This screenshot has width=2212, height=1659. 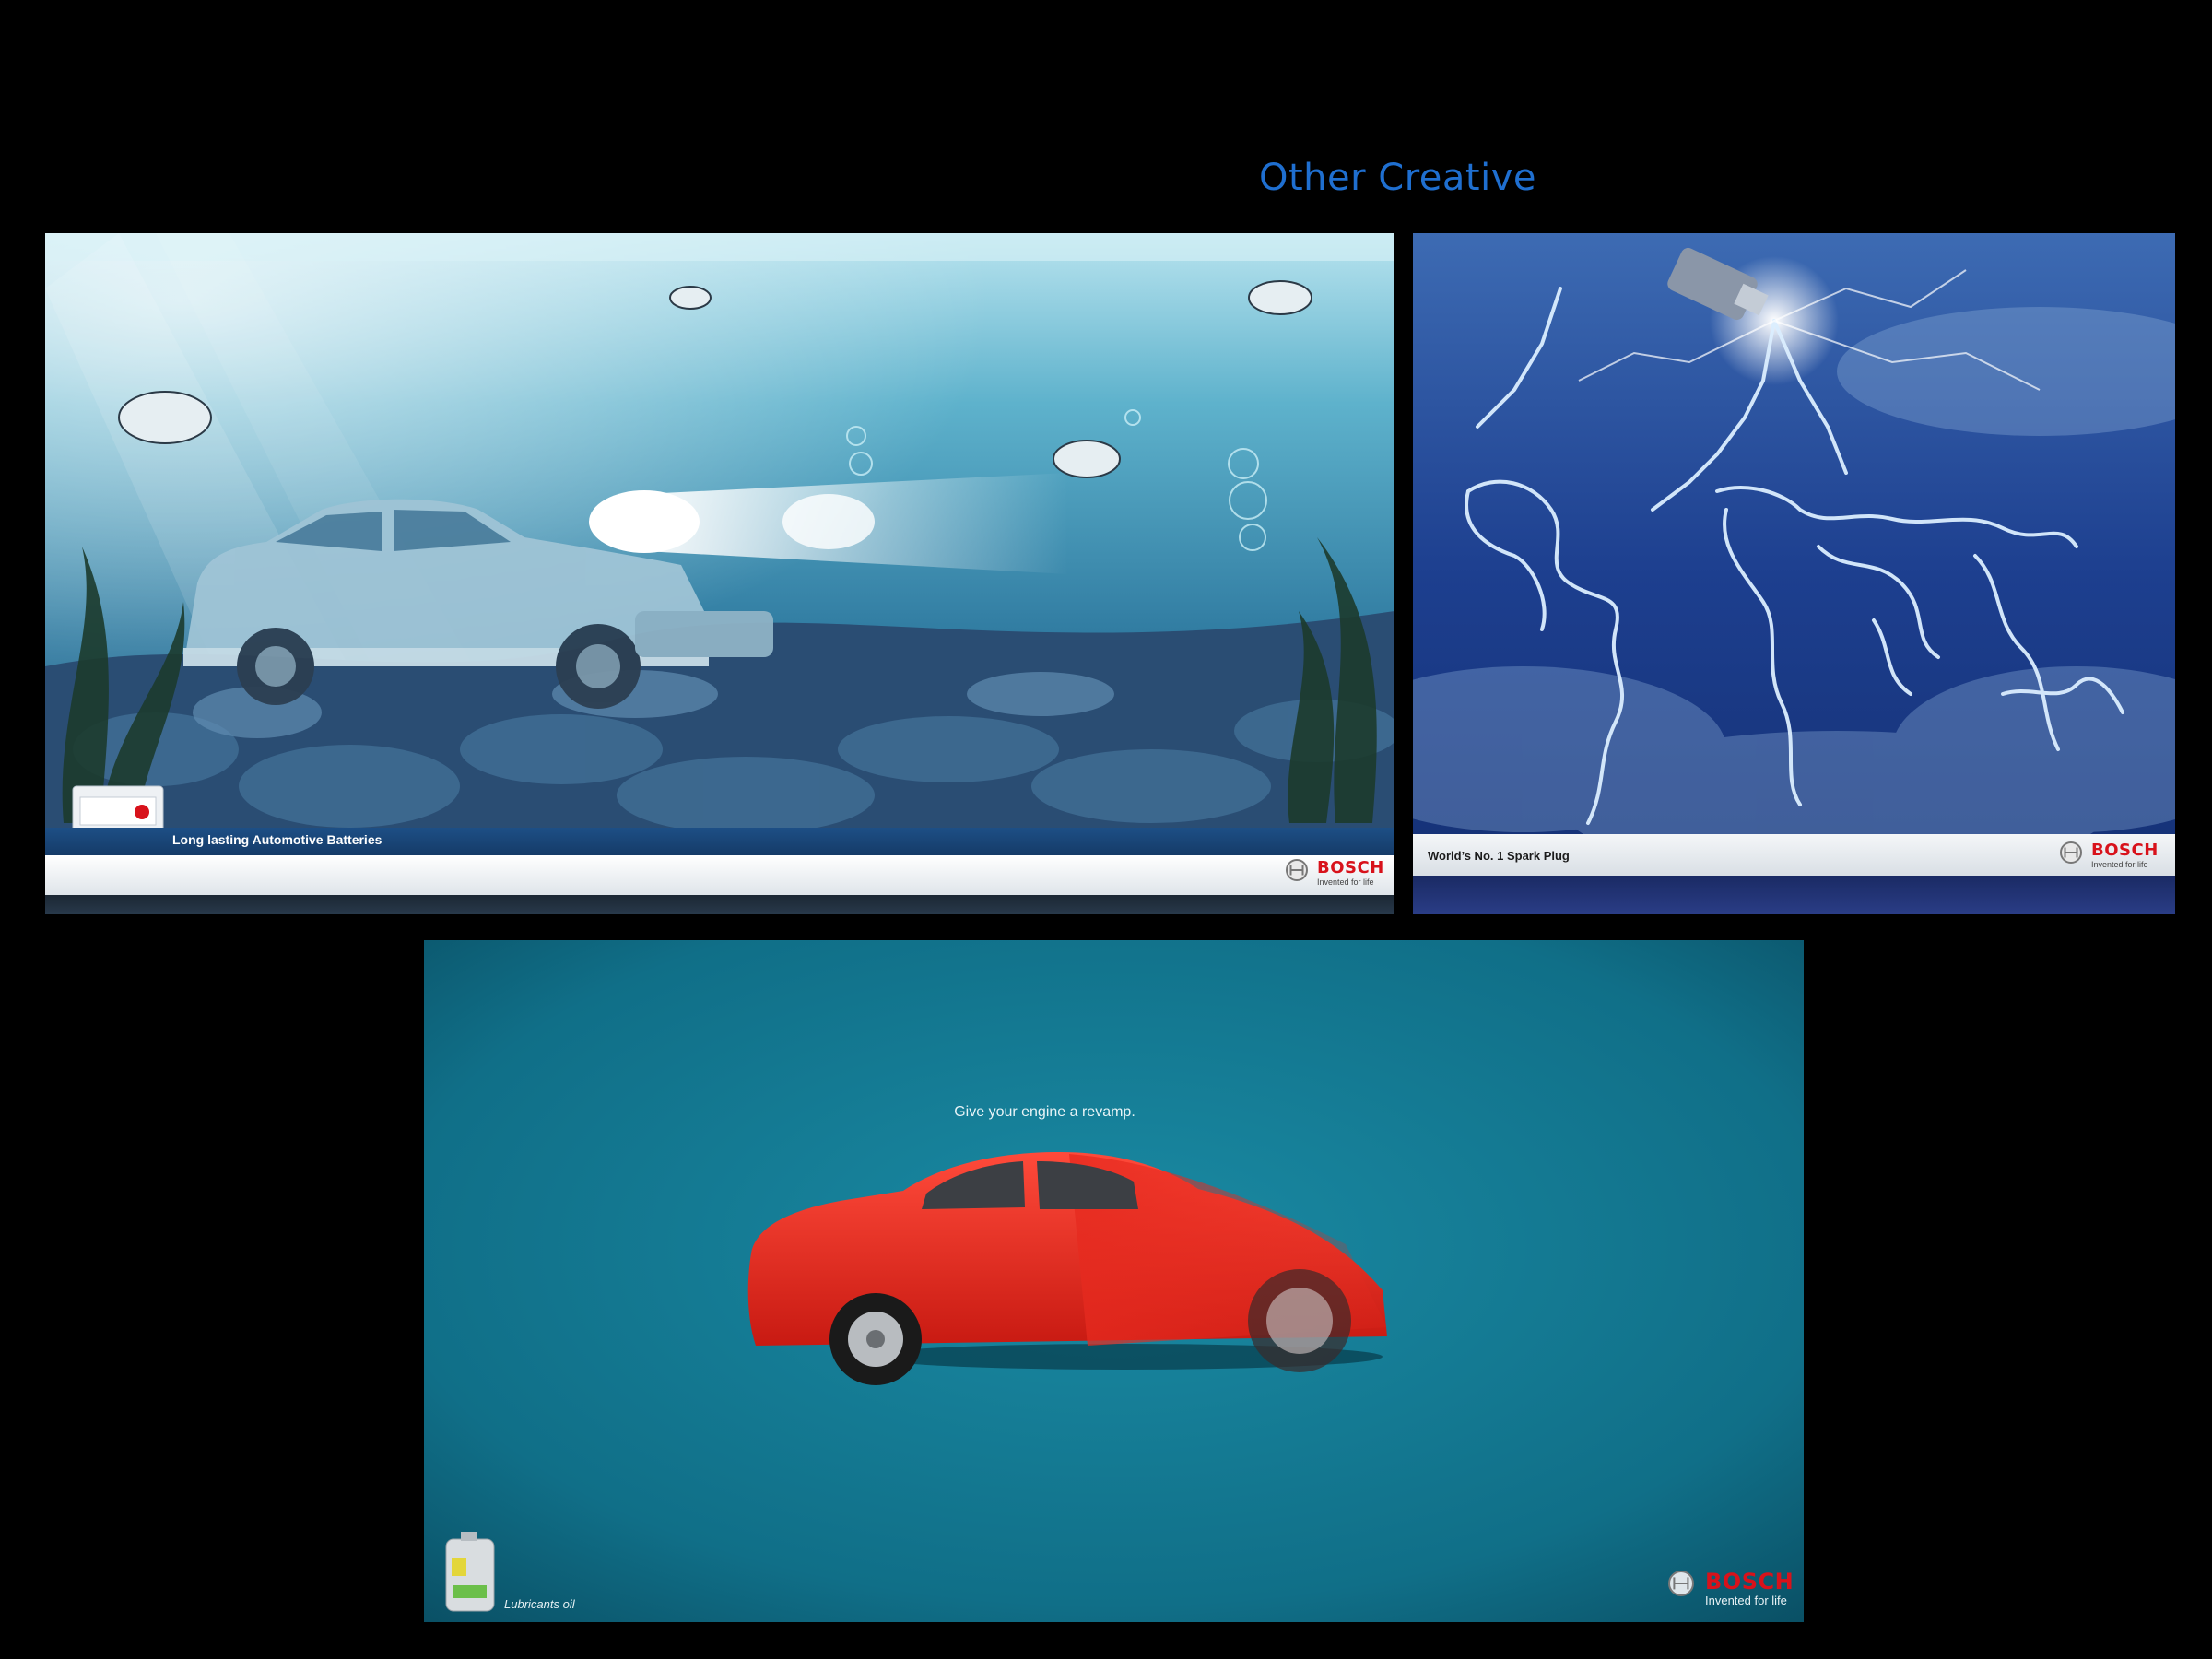 I want to click on spark-brand-name: BOSCH, so click(x=2125, y=850).